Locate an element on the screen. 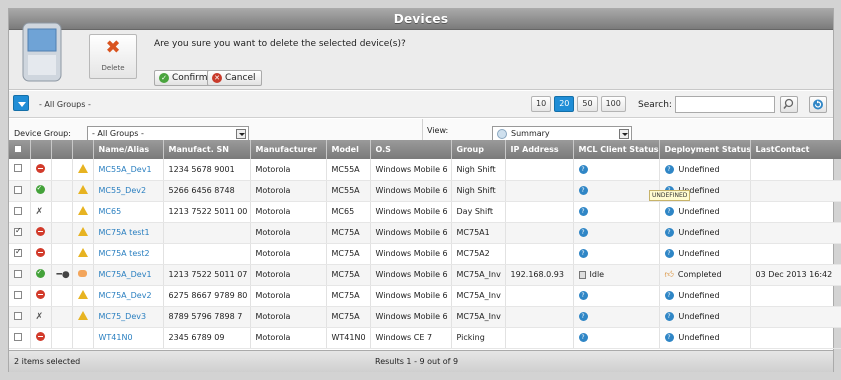  question-icon: ? is located at coordinates (583, 337).